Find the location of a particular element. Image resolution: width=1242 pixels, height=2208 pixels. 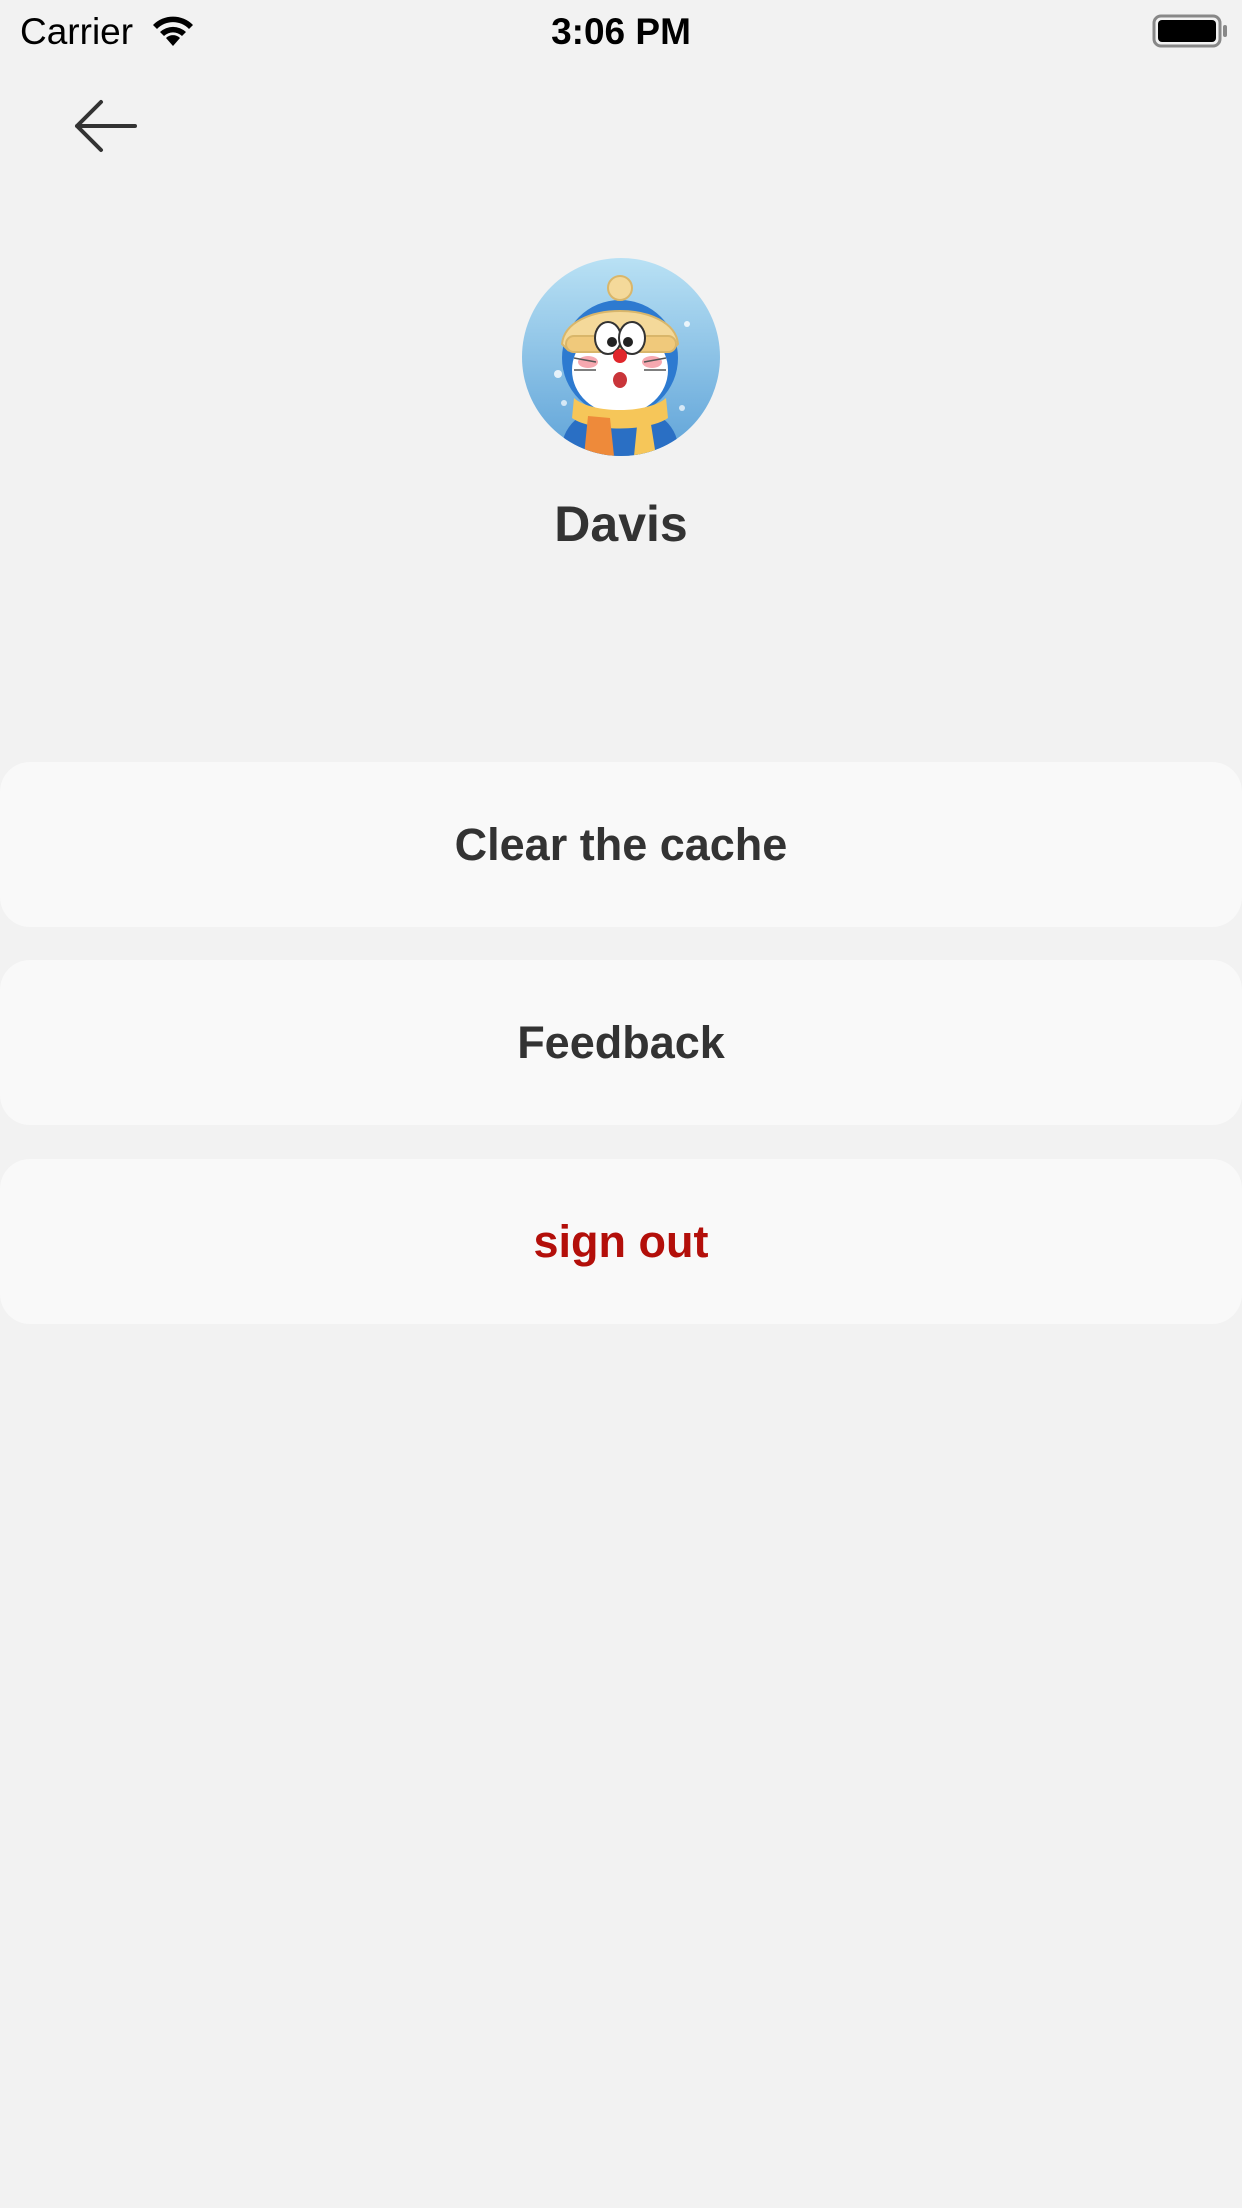

battery-icon is located at coordinates (1189, 31).